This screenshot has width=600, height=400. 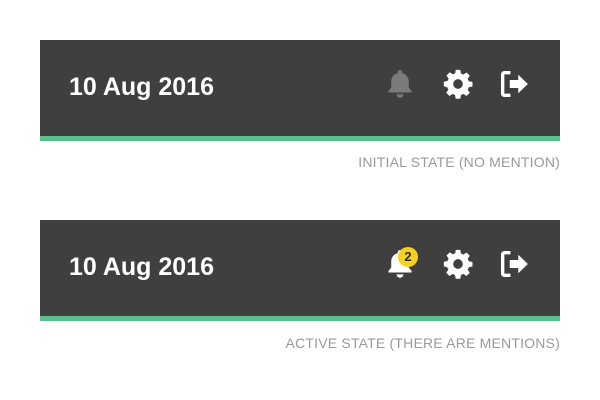 What do you see at coordinates (422, 343) in the screenshot?
I see `caption-active-state: ACTIVE STATE (THERE ARE MENTIONS)` at bounding box center [422, 343].